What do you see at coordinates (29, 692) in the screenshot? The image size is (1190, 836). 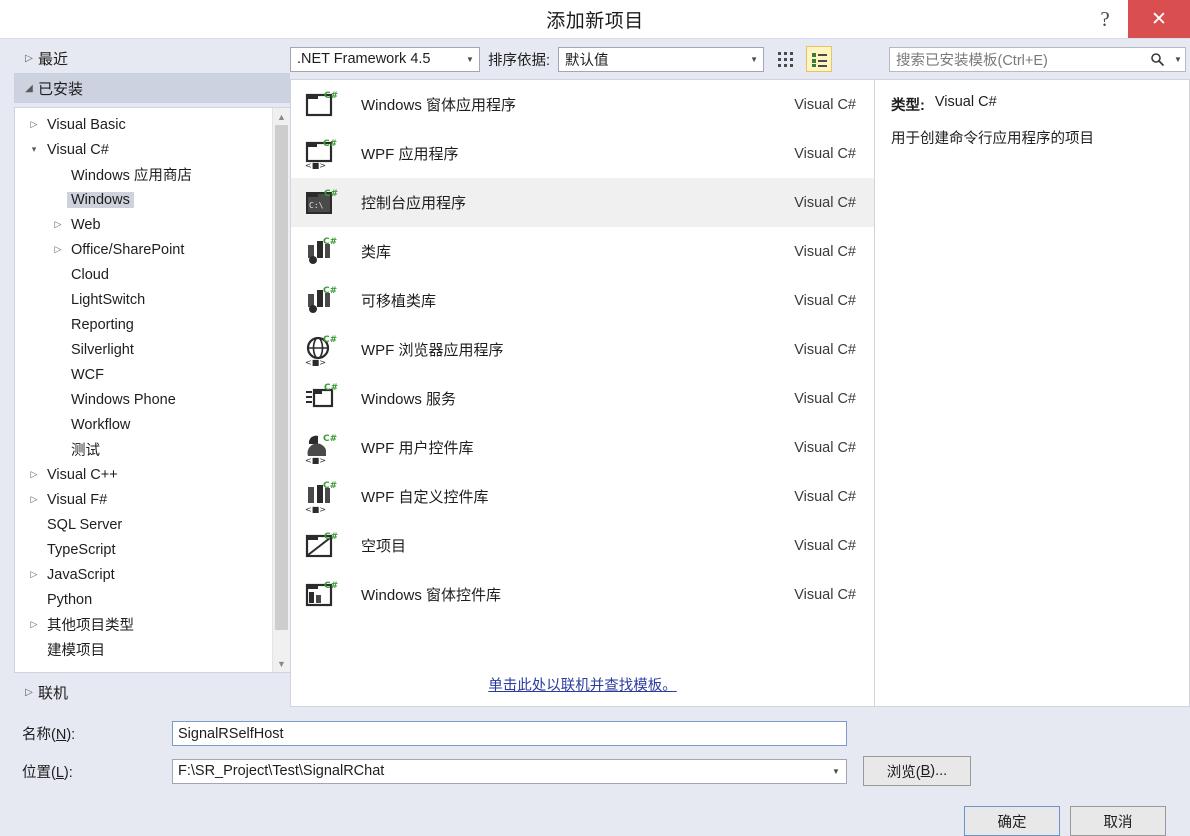 I see `chevron-right-icon` at bounding box center [29, 692].